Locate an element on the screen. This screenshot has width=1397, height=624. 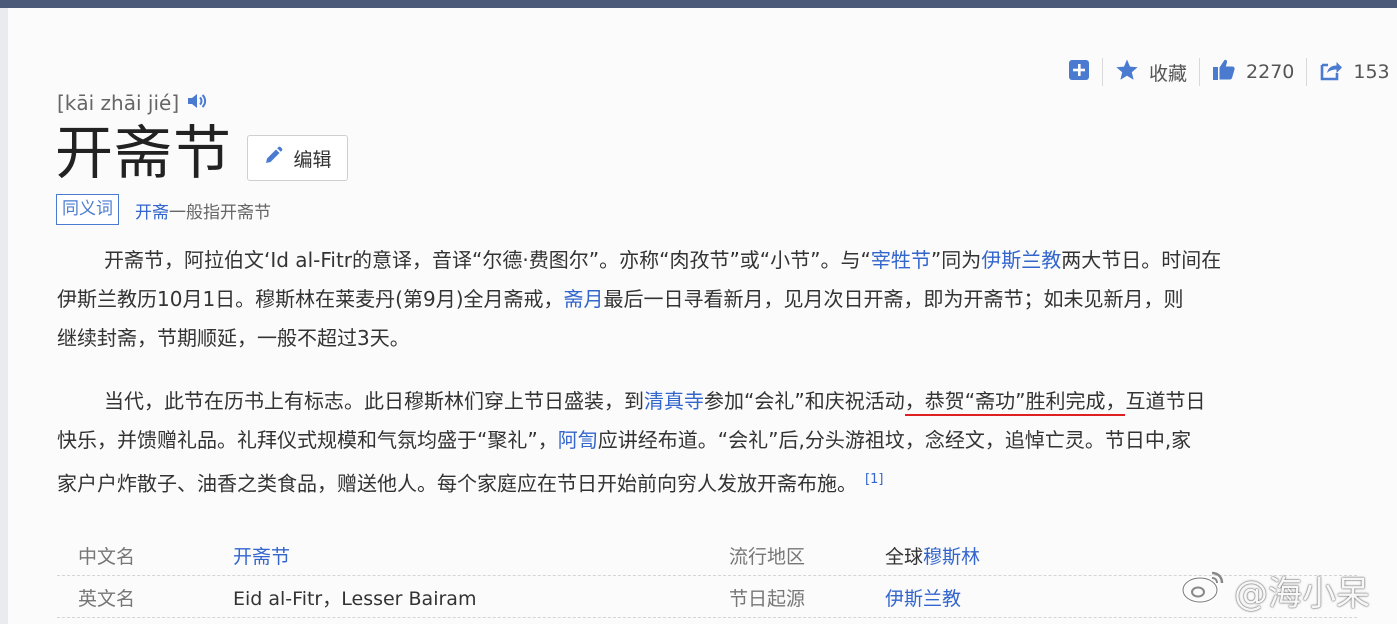
watermark-text: @海小呆 is located at coordinates (1302, 594).